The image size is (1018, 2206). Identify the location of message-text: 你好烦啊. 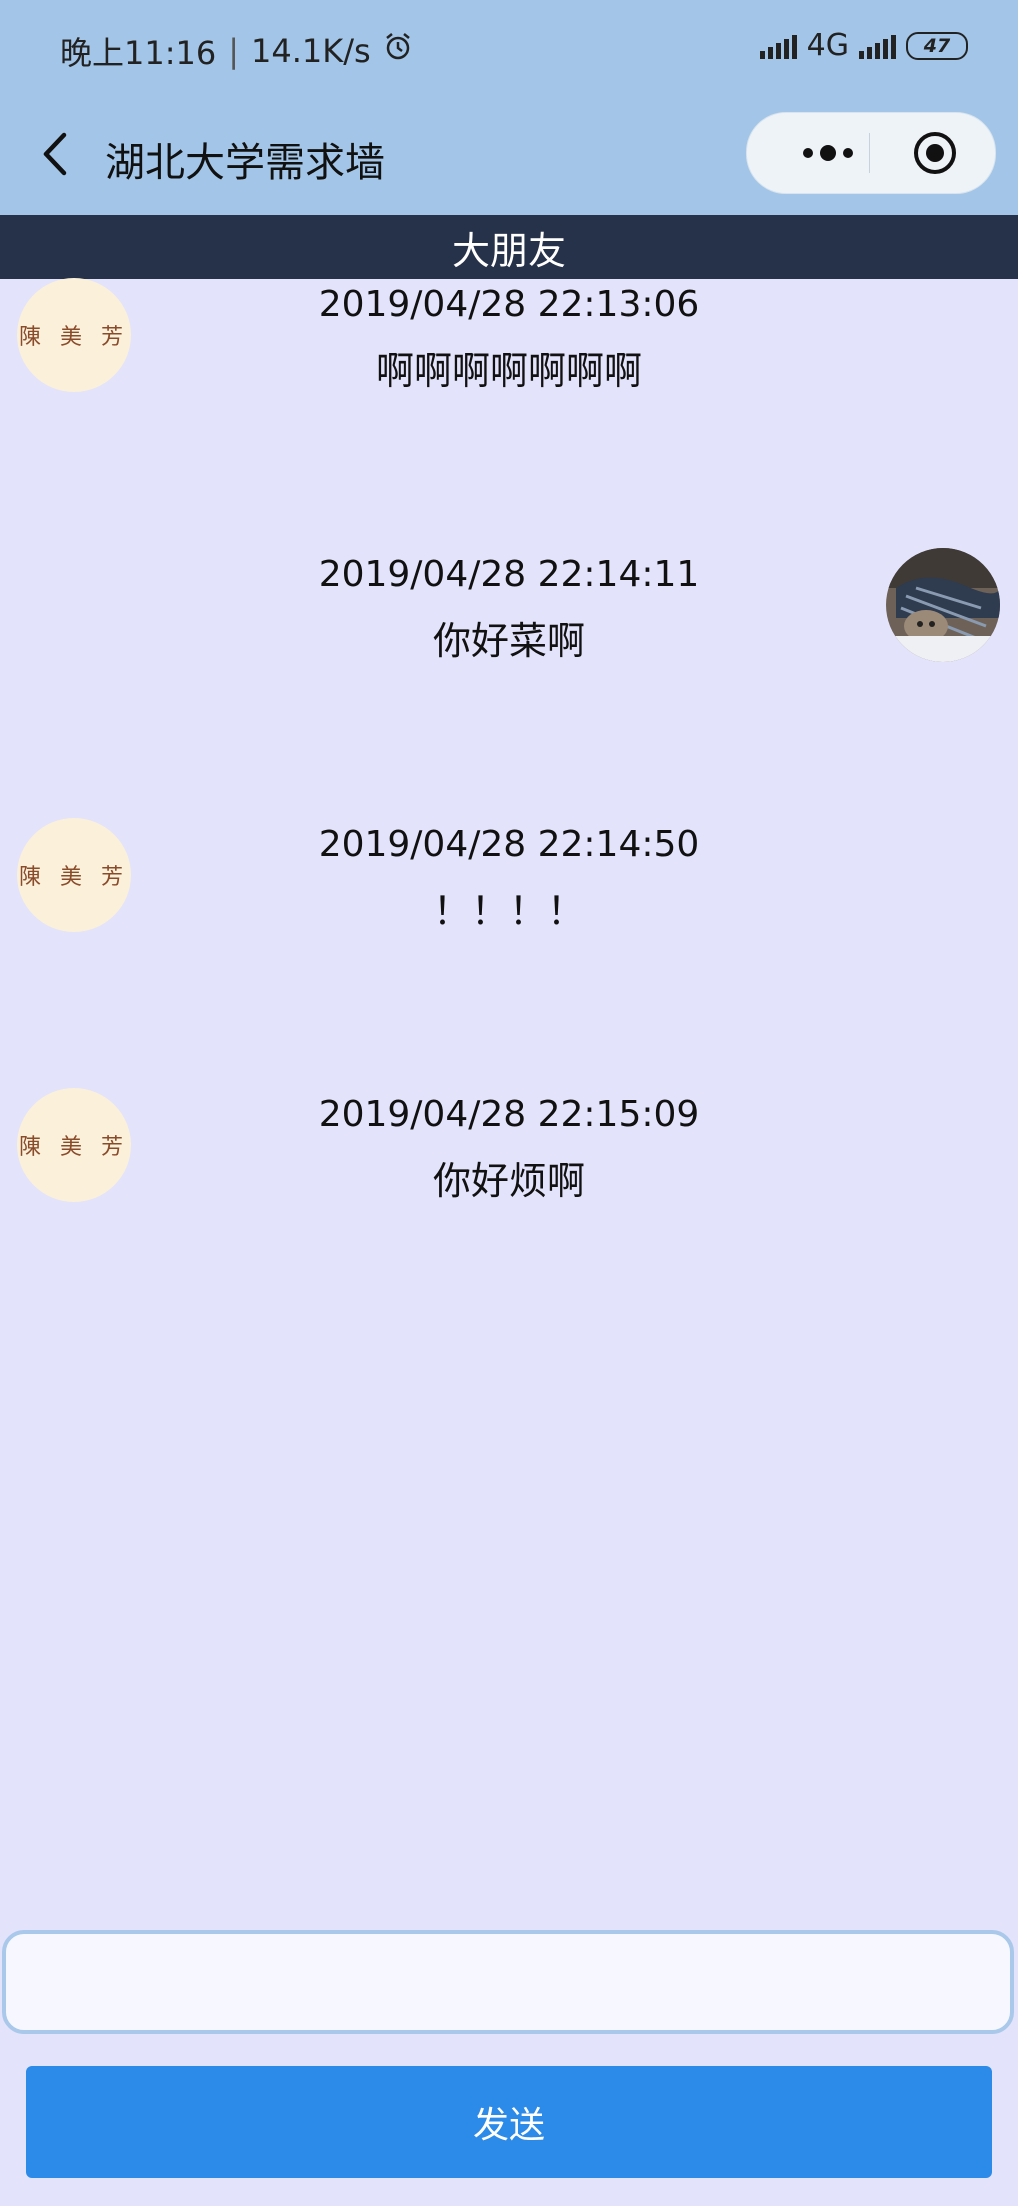
(508, 1181).